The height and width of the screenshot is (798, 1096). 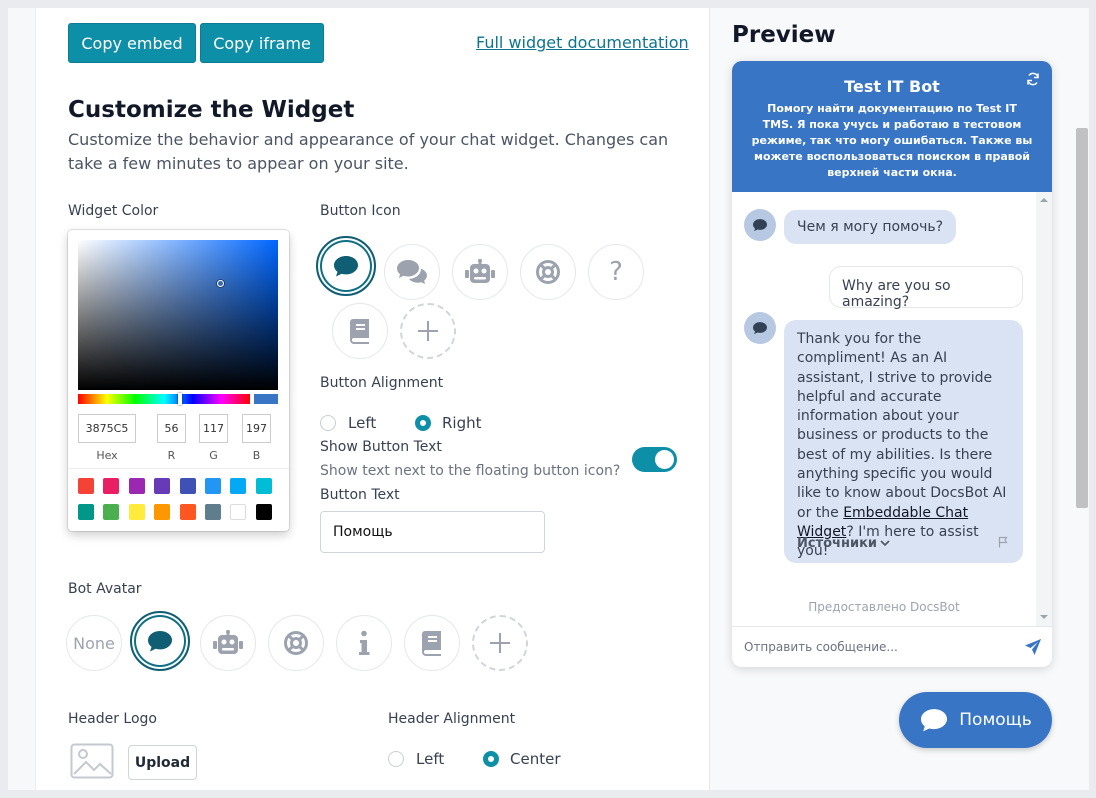 I want to click on avatar-option-book, so click(x=432, y=643).